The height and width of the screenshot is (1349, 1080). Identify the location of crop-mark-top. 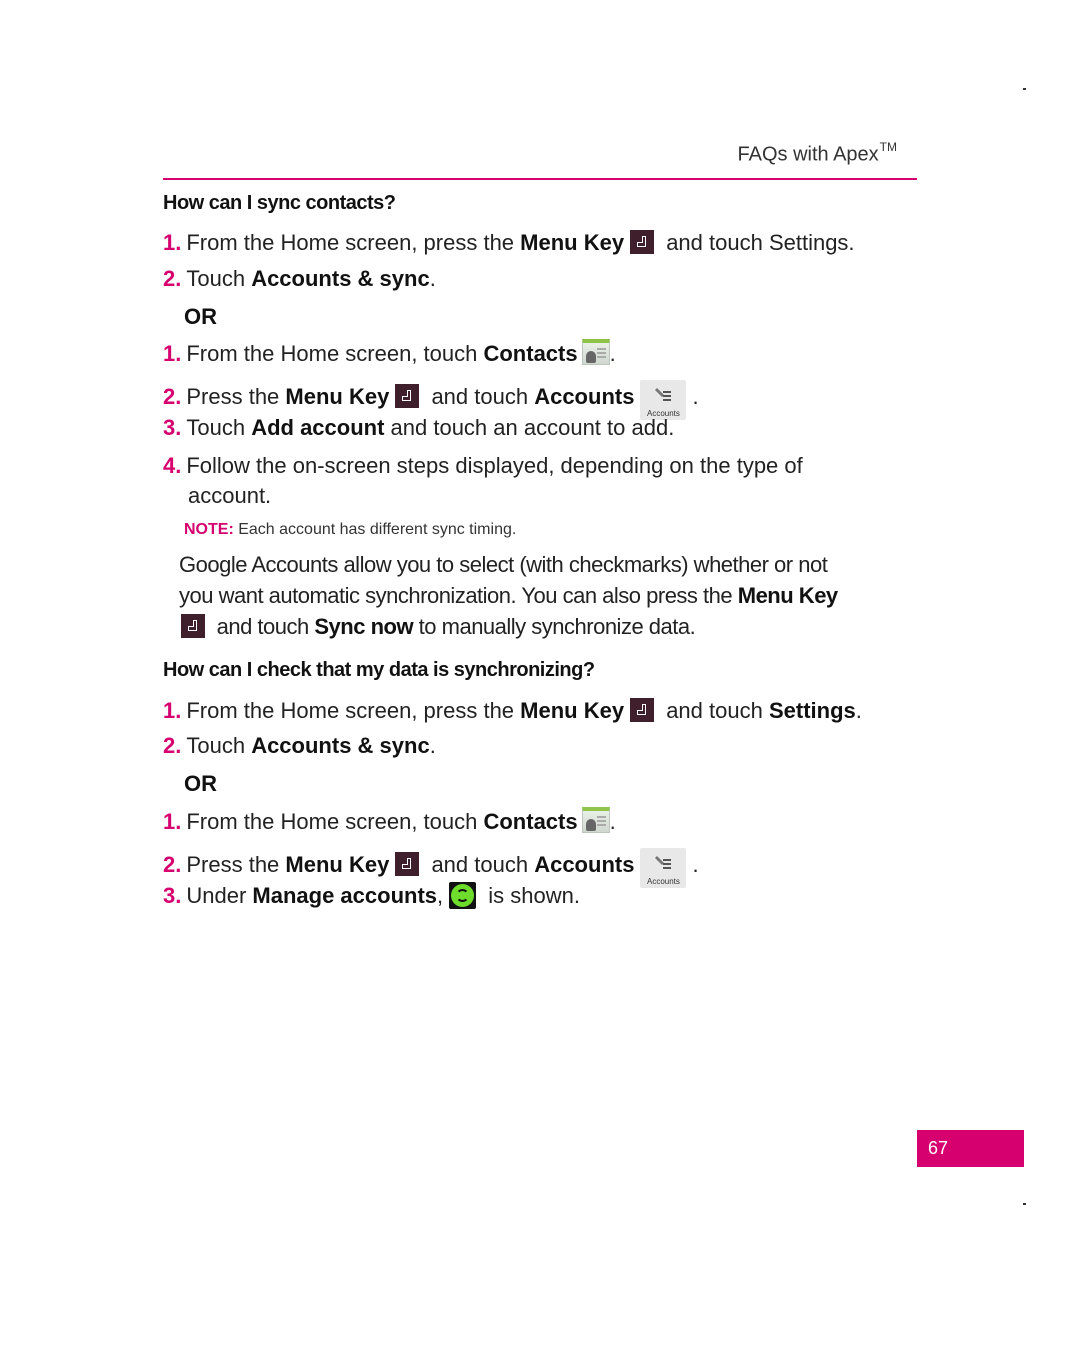
(1024, 89).